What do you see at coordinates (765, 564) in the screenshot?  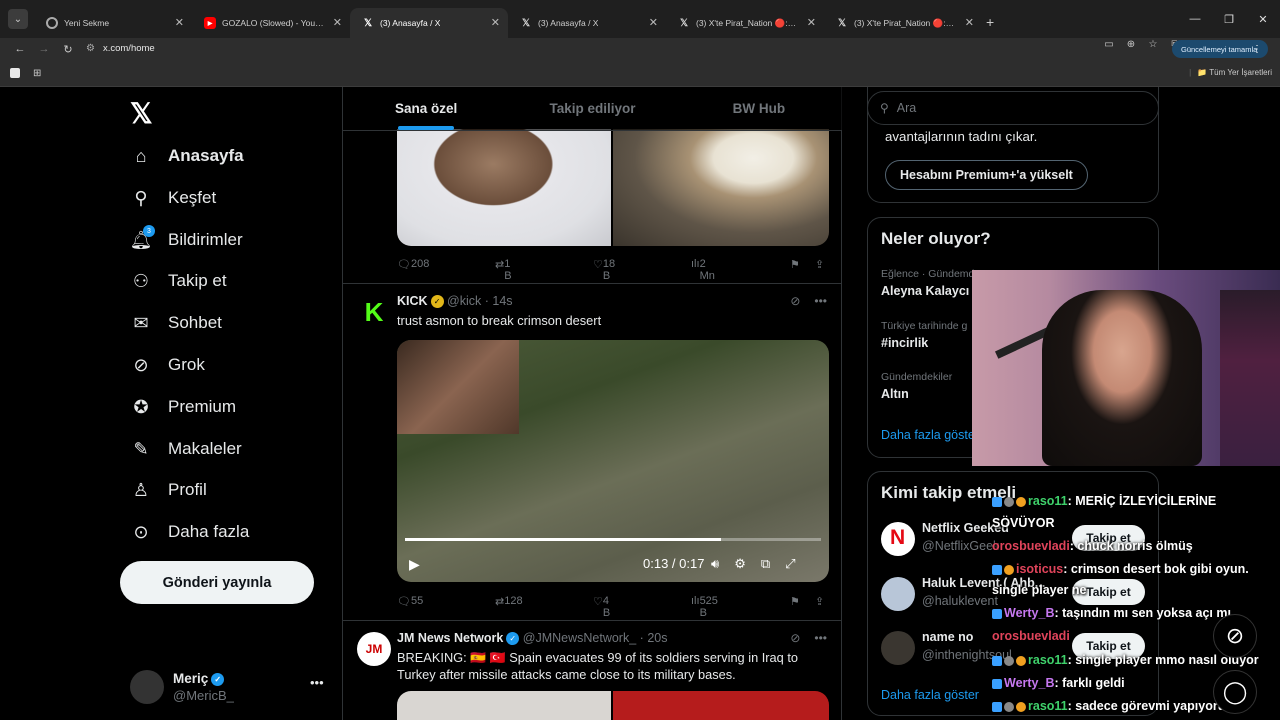 I see `pip-icon: ⧉` at bounding box center [765, 564].